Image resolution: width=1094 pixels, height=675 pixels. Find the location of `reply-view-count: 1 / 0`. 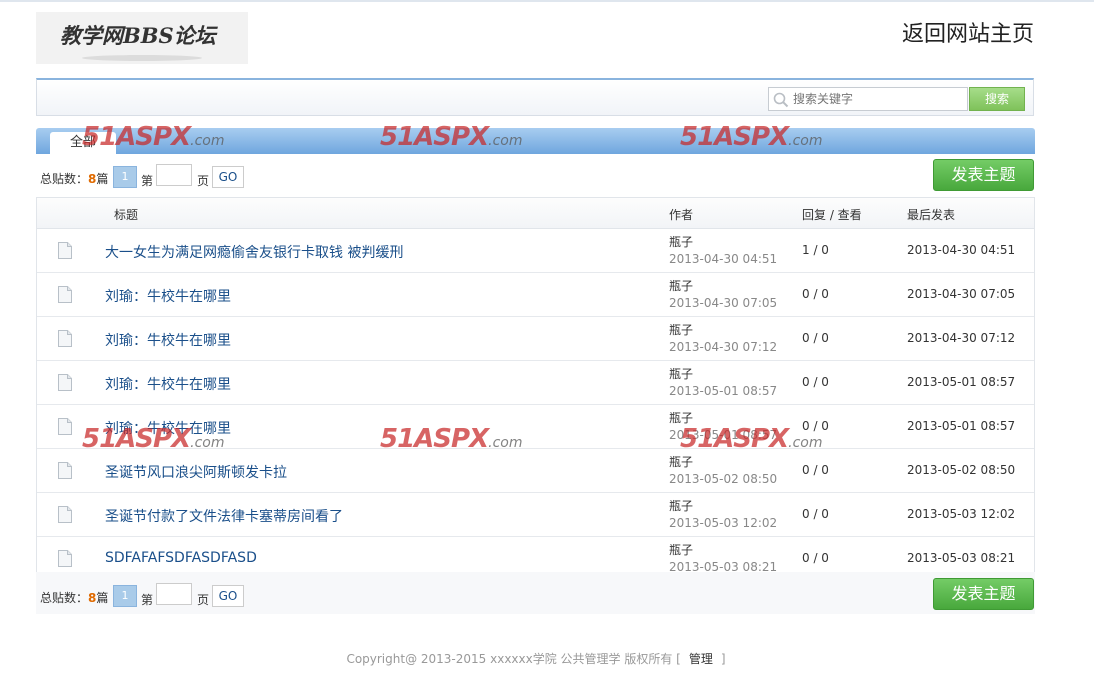

reply-view-count: 1 / 0 is located at coordinates (815, 250).